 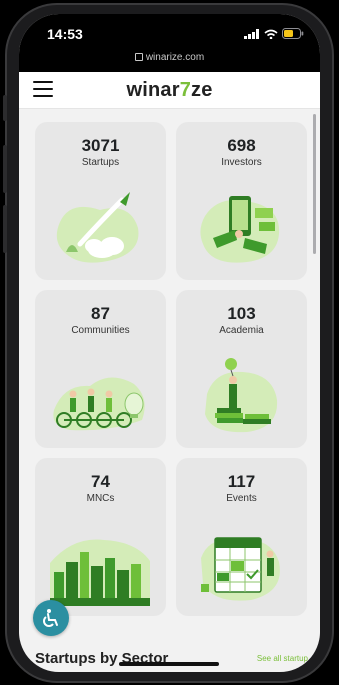 What do you see at coordinates (5, 229) in the screenshot?
I see `volume-down-button` at bounding box center [5, 229].